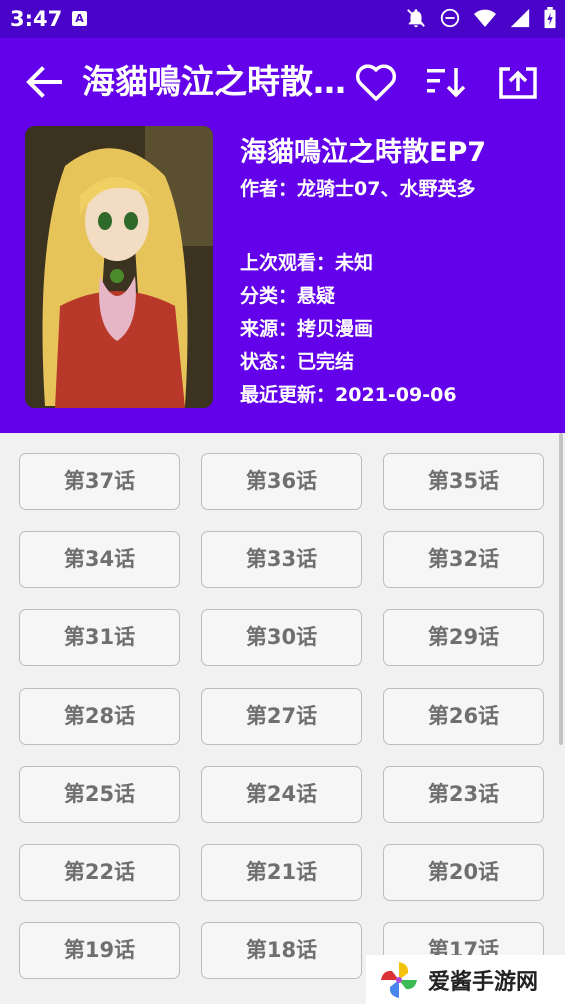 This screenshot has height=1004, width=565. Describe the element at coordinates (561, 589) in the screenshot. I see `scrollbar` at that location.